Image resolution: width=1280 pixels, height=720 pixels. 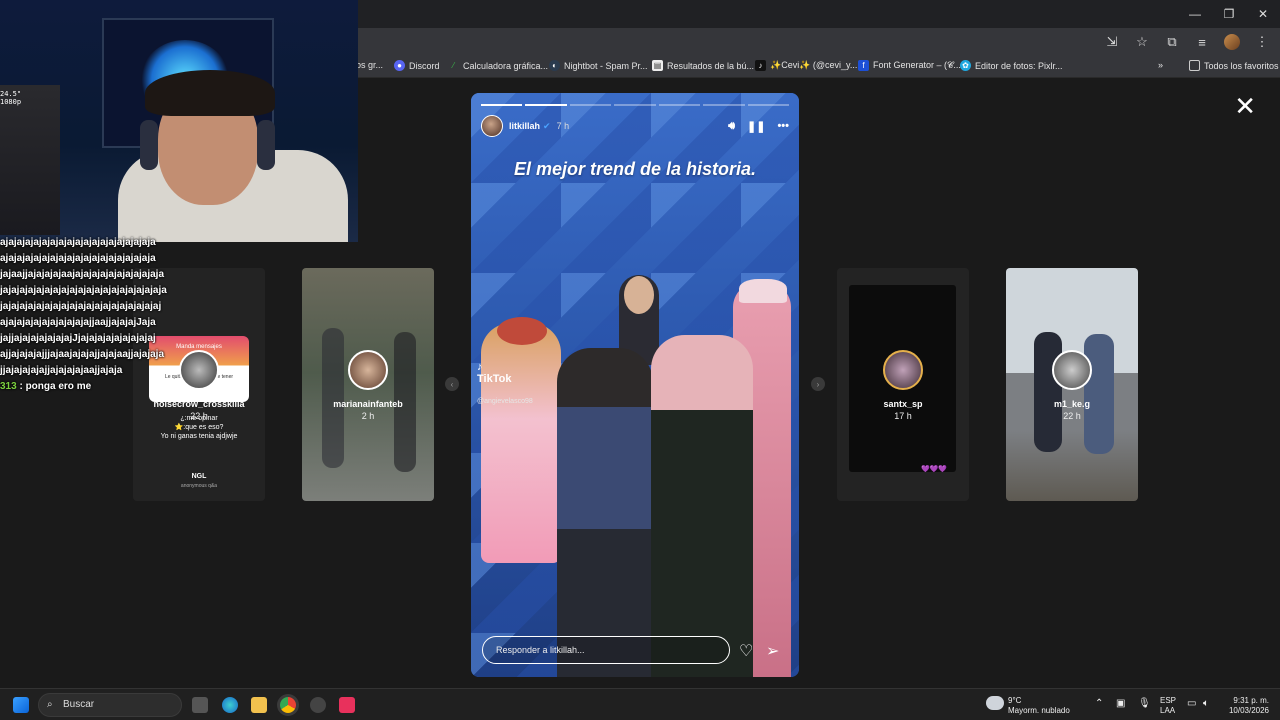 What do you see at coordinates (110, 705) in the screenshot?
I see `taskbar-search: ⌕ Buscar` at bounding box center [110, 705].